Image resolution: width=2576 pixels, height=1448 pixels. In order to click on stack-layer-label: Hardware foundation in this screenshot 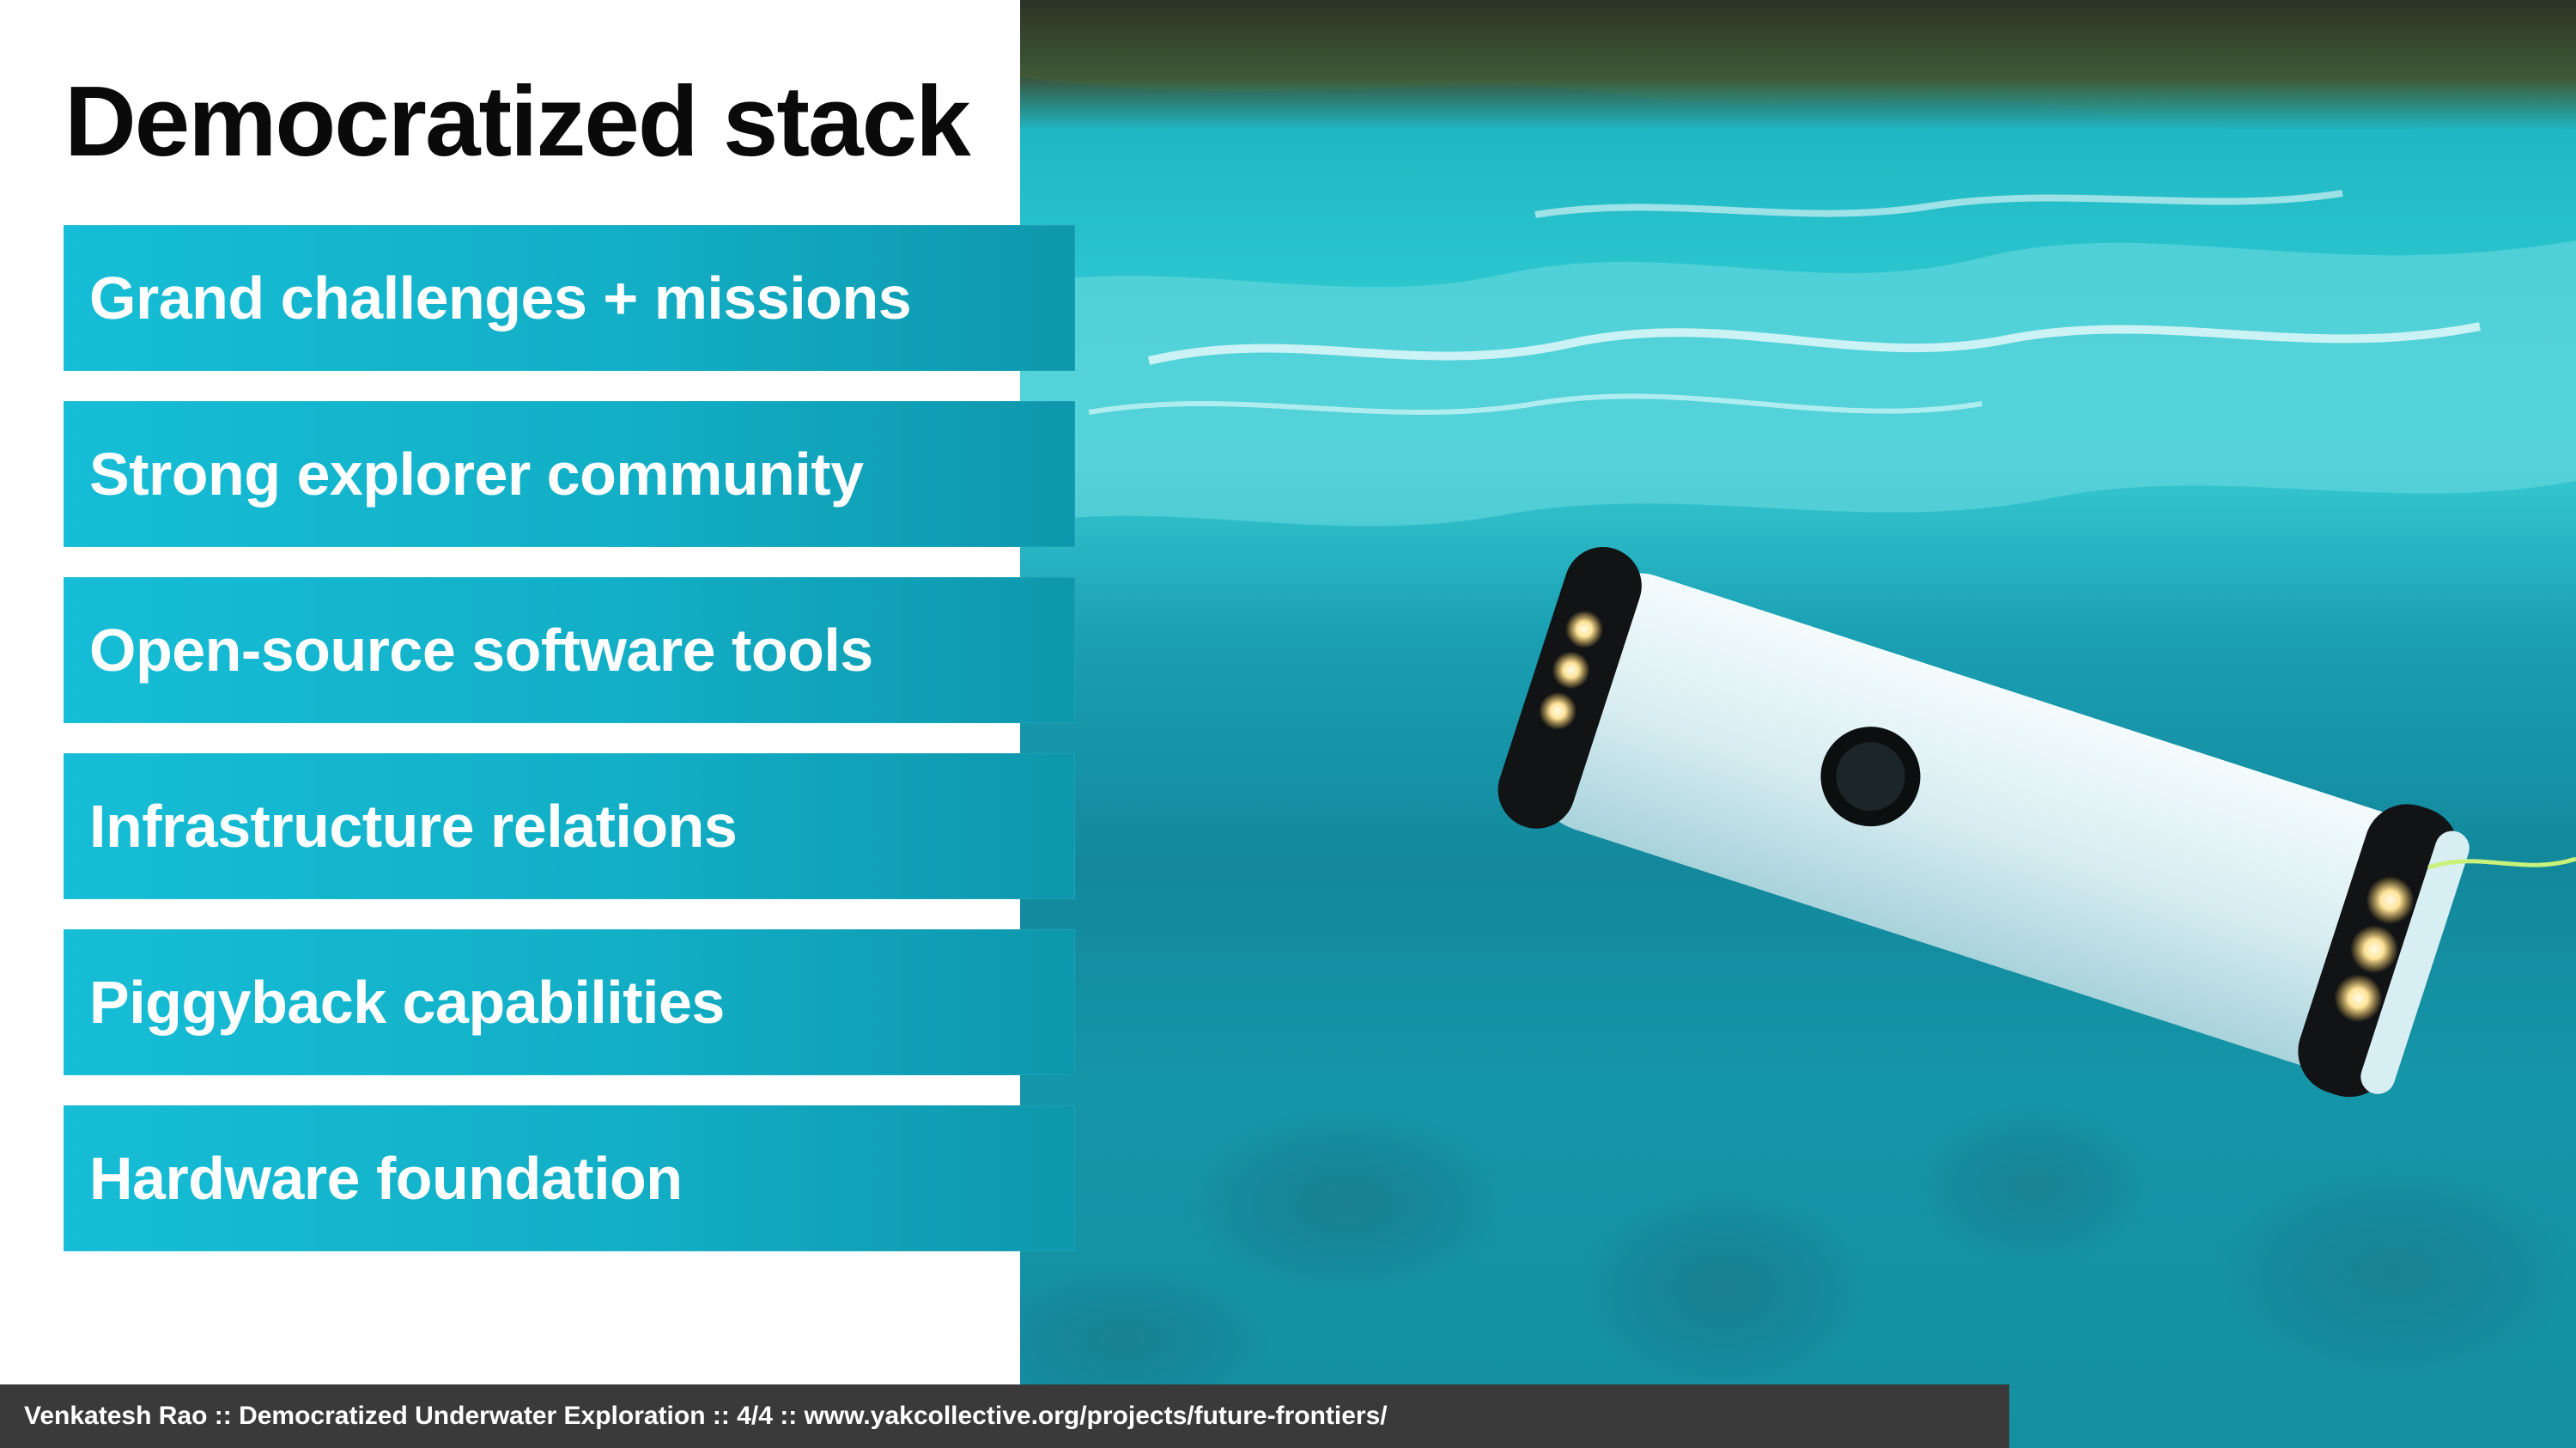, I will do `click(386, 1178)`.